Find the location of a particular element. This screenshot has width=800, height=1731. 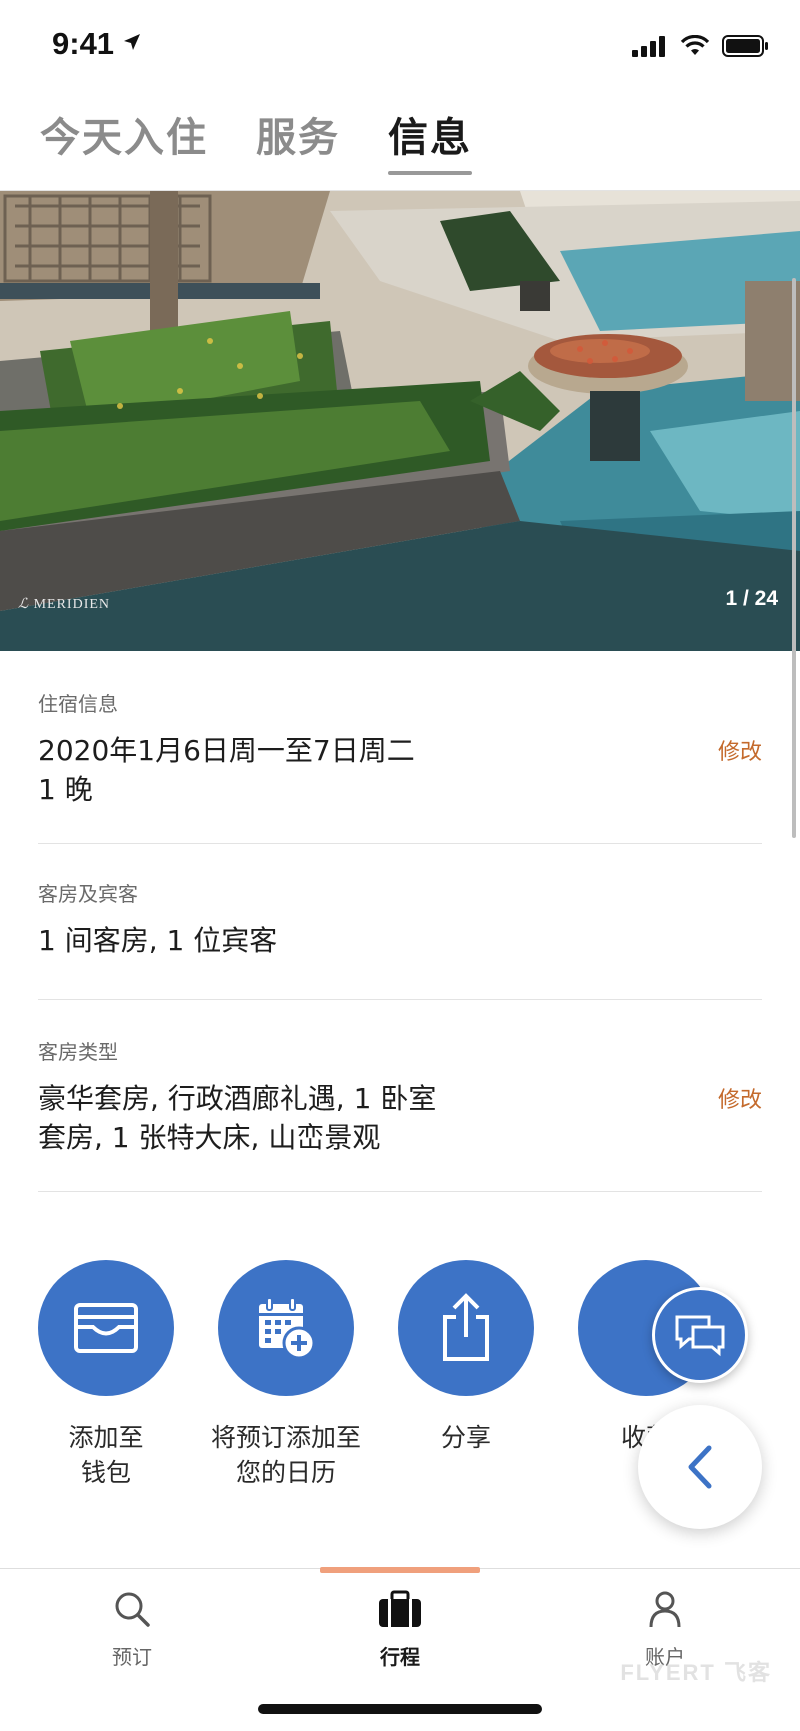

share-label-line1: 分享 is located at coordinates (465, 1437).